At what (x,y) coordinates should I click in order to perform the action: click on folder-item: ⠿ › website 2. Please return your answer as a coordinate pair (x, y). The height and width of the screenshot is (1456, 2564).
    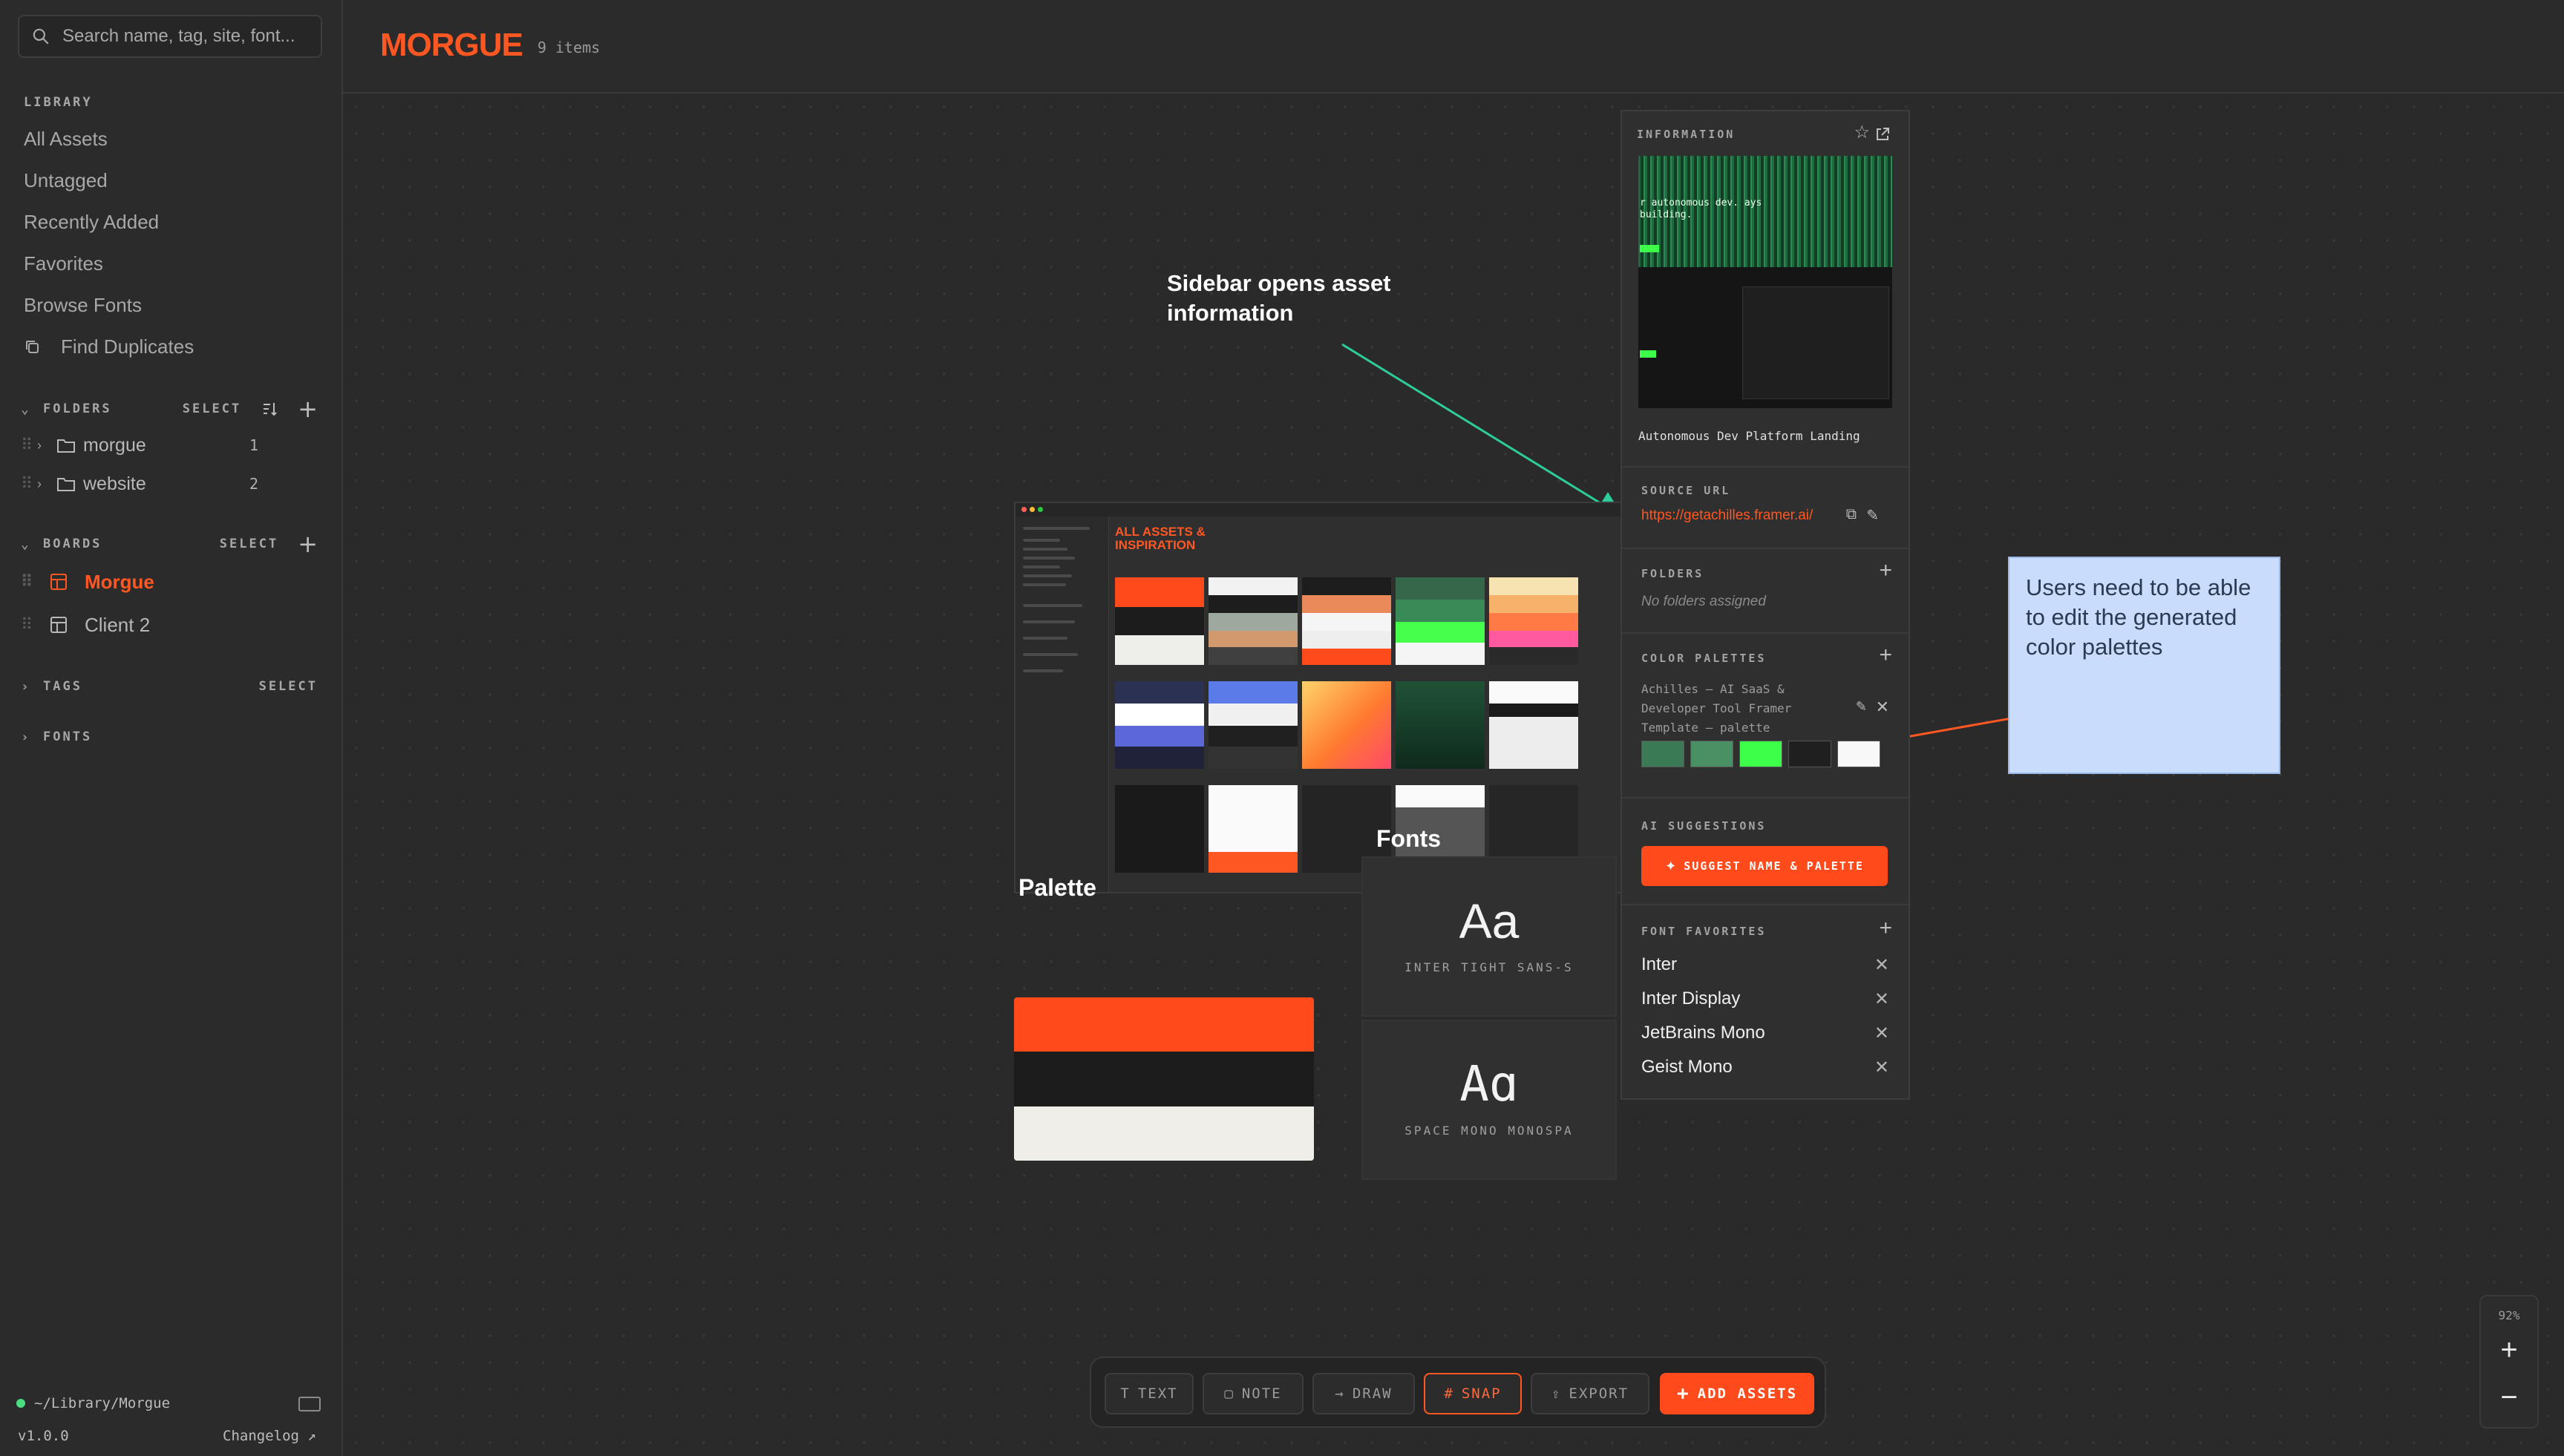
    Looking at the image, I should click on (139, 484).